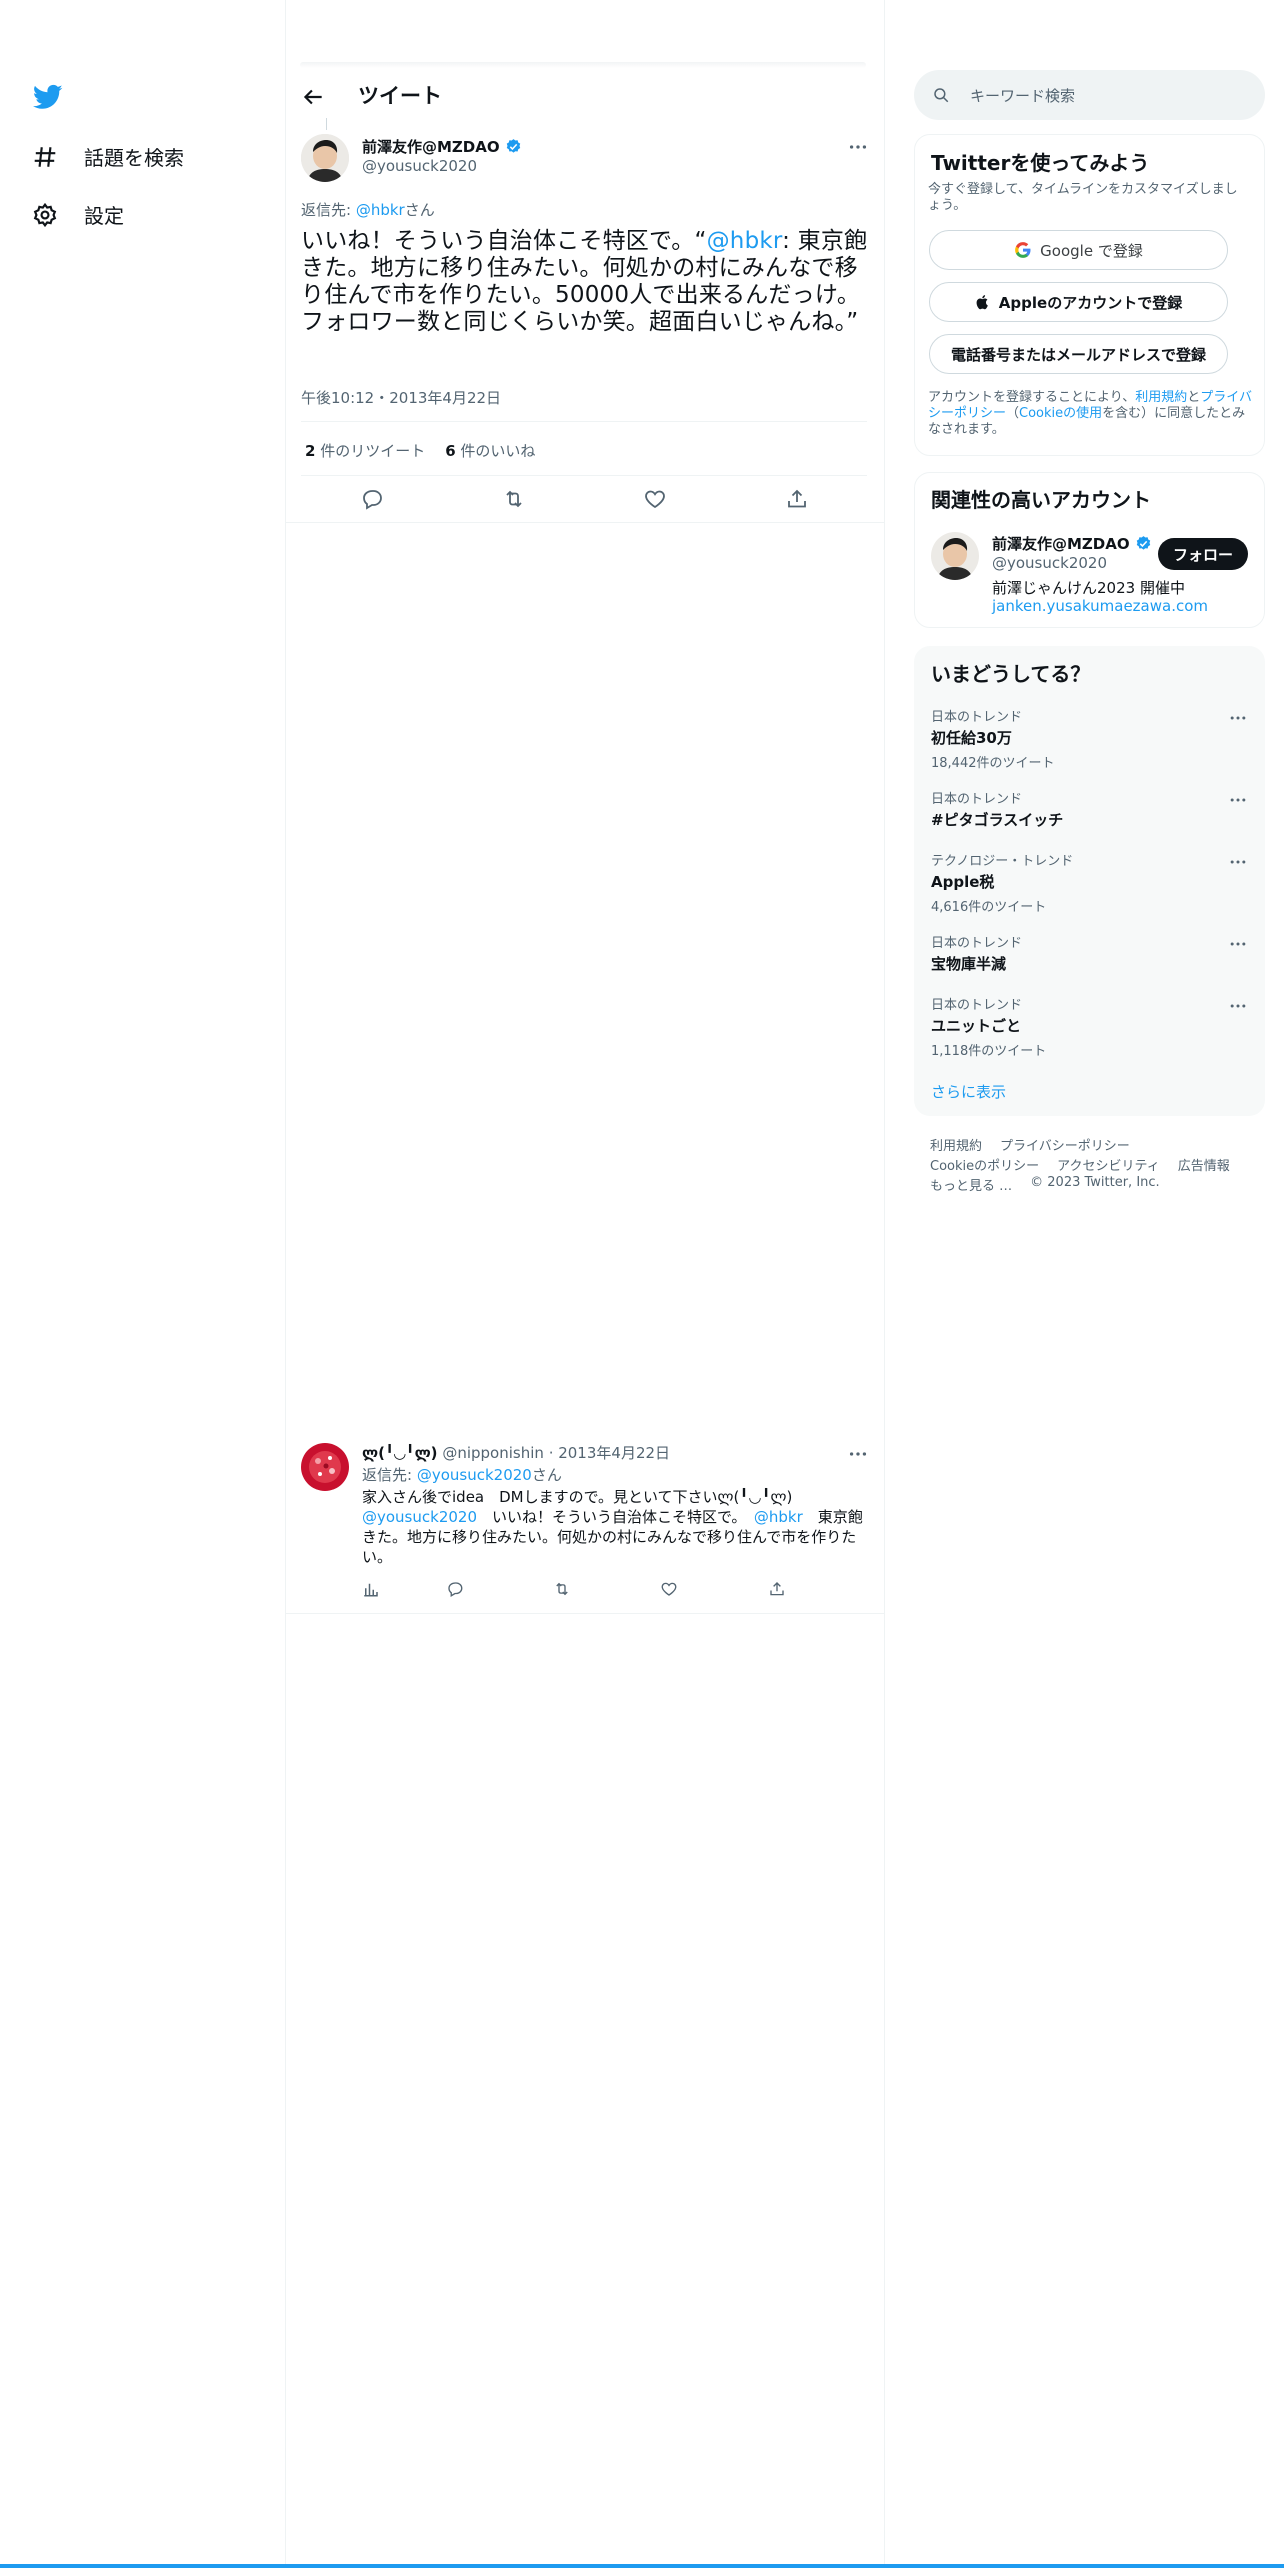 The image size is (1284, 2568). What do you see at coordinates (1100, 606) in the screenshot?
I see `related-link: janken.yusakumaezawa.com` at bounding box center [1100, 606].